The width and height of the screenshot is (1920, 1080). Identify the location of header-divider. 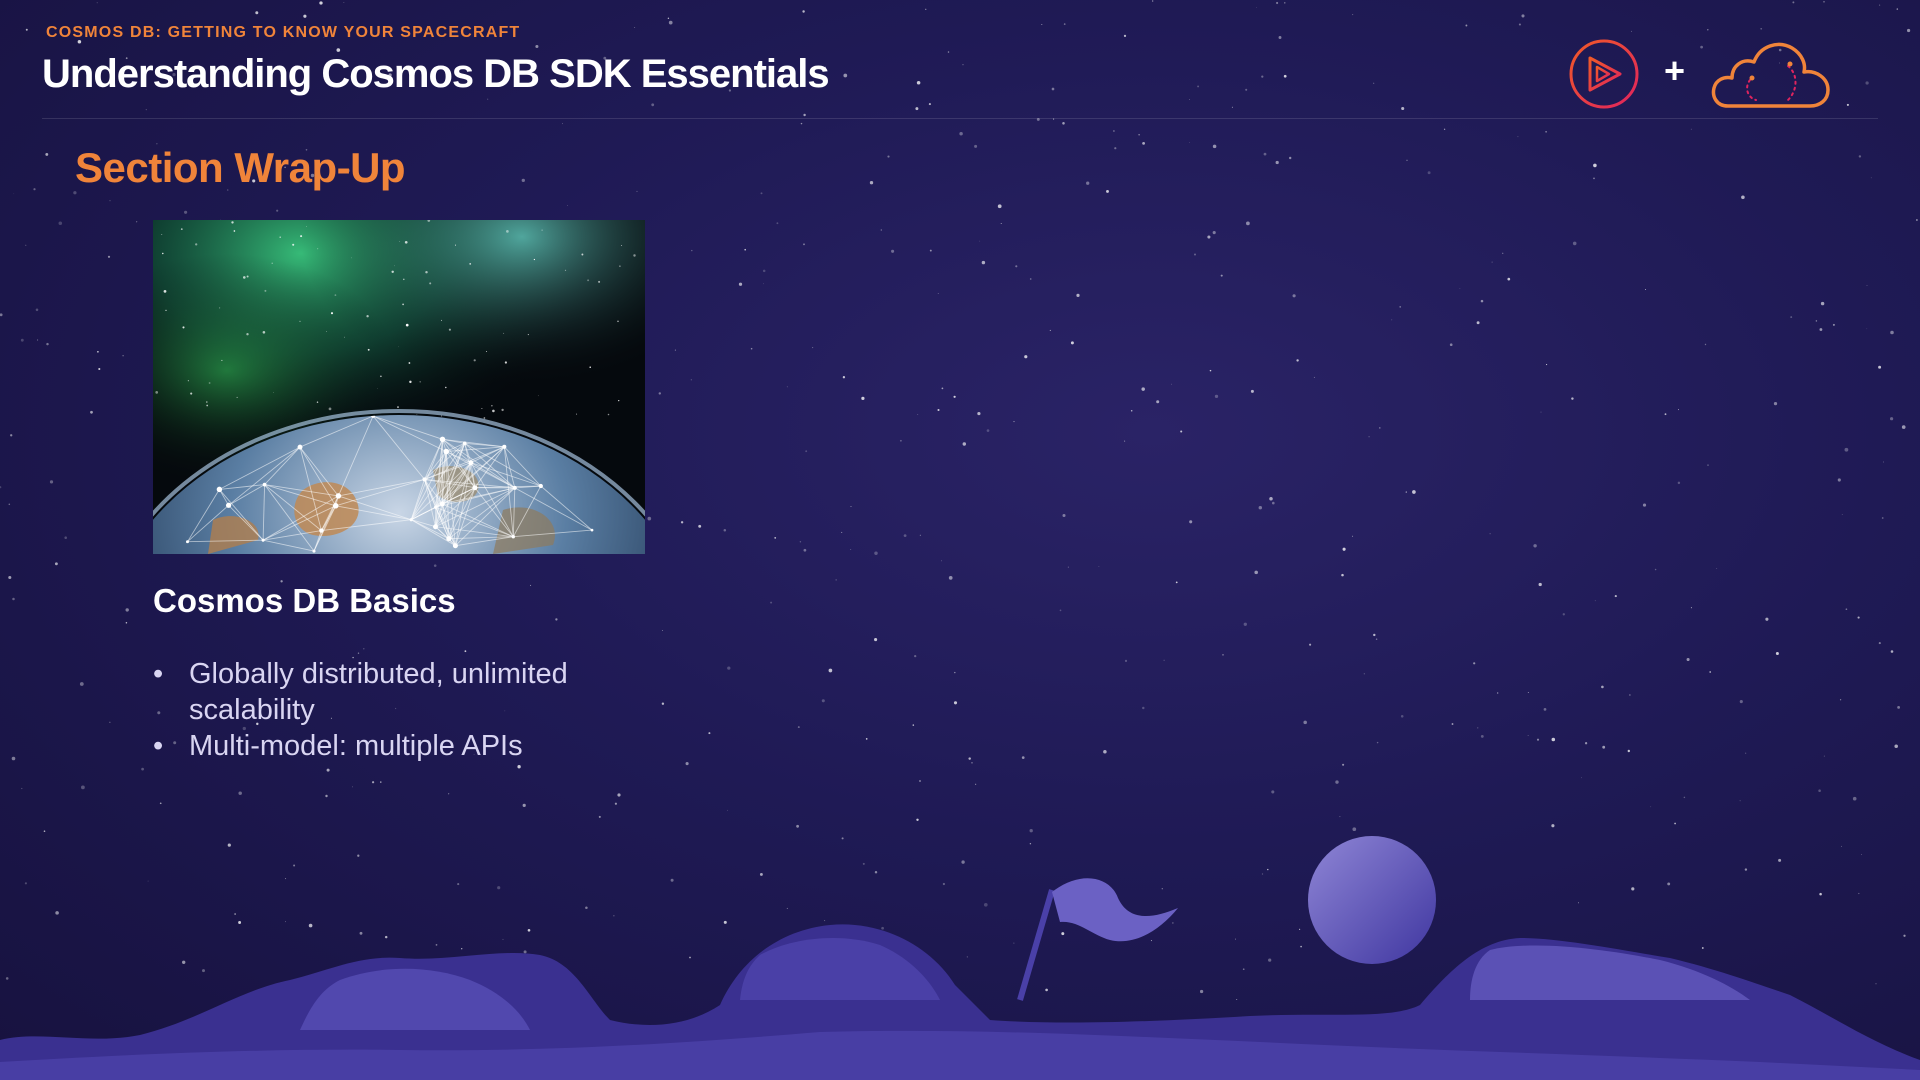
(960, 118).